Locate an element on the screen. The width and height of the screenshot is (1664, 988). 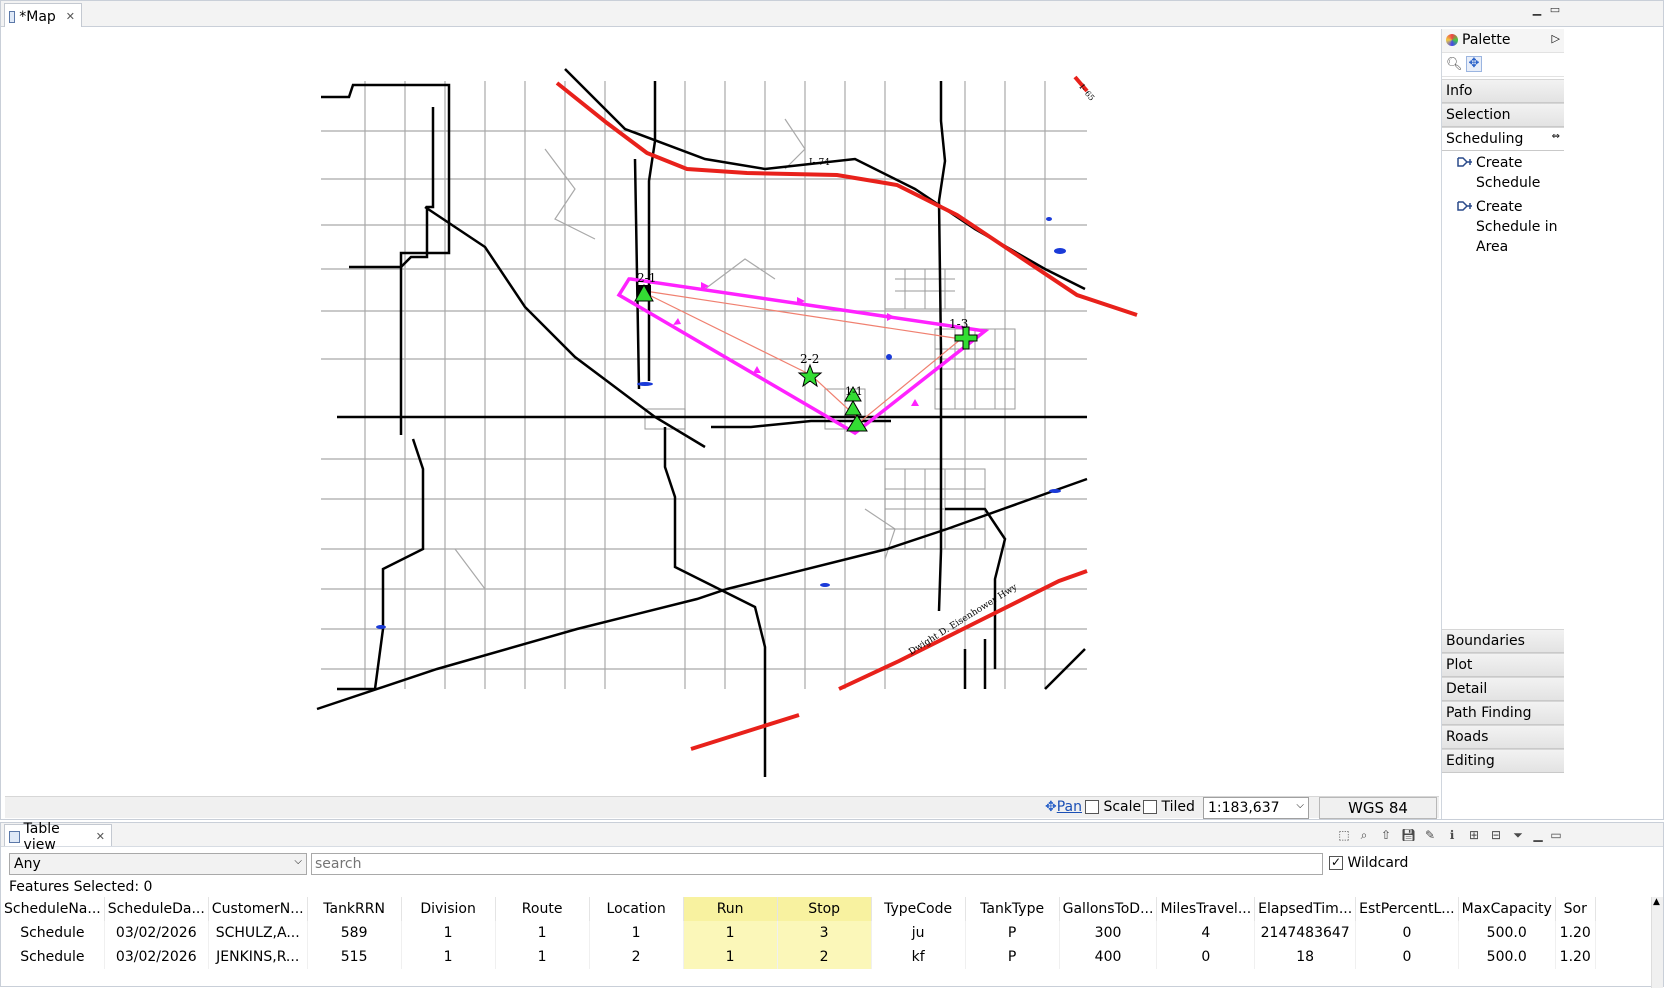
column-header: MaxCapacity is located at coordinates (1507, 909).